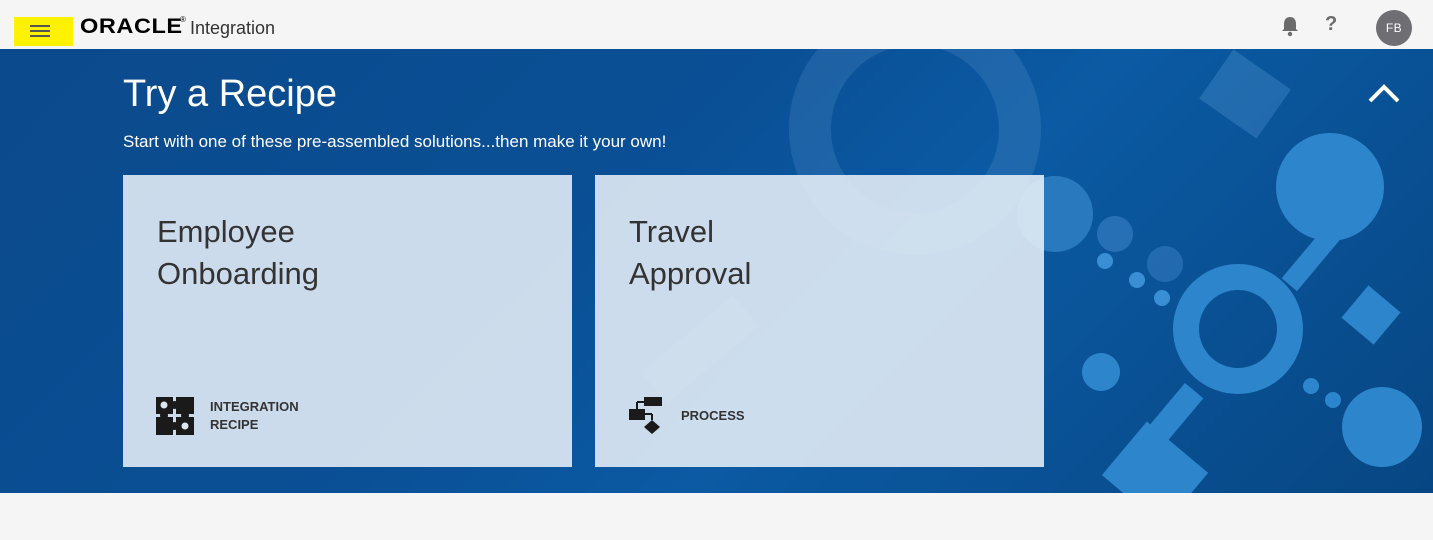 This screenshot has width=1433, height=540. I want to click on card-title-line: Approval, so click(690, 273).